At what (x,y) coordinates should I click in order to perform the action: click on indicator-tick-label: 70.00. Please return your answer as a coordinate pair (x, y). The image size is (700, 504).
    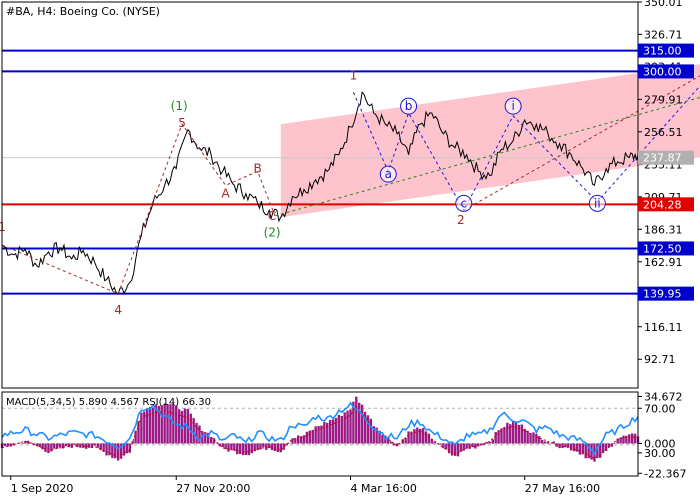
    Looking at the image, I should click on (660, 408).